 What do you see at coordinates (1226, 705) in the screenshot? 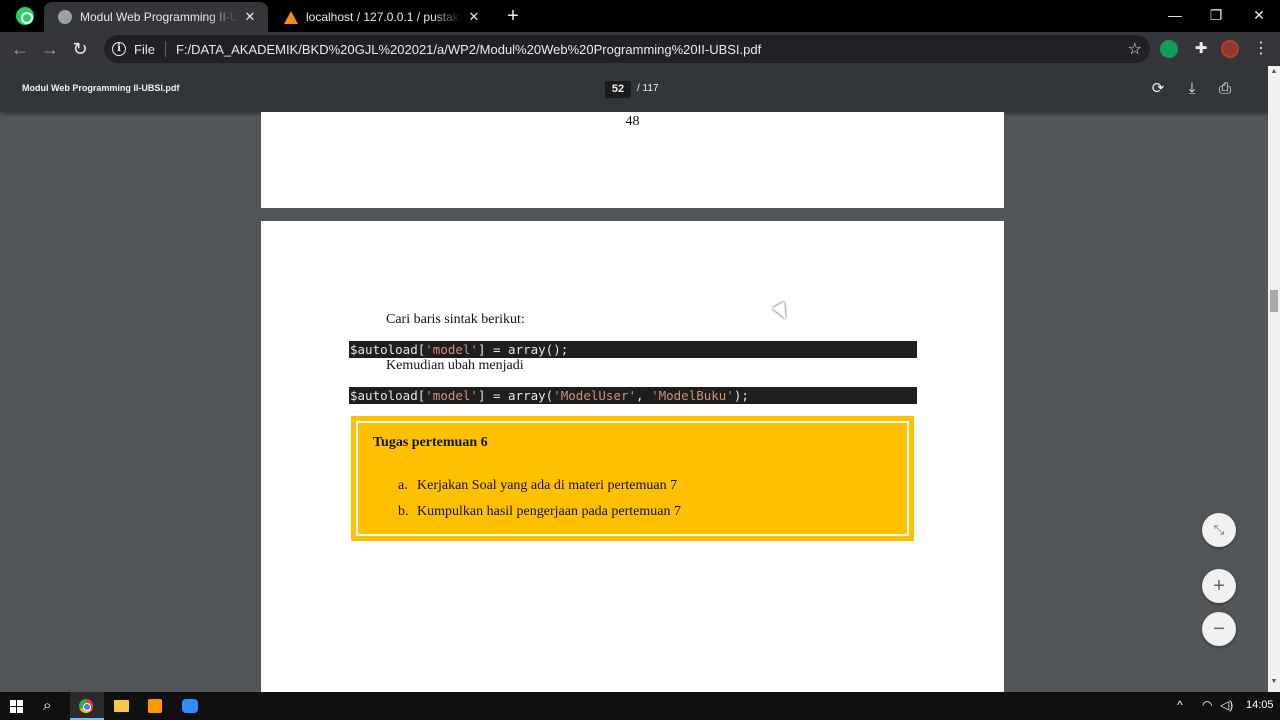
I see `volume-icon: ◁)` at bounding box center [1226, 705].